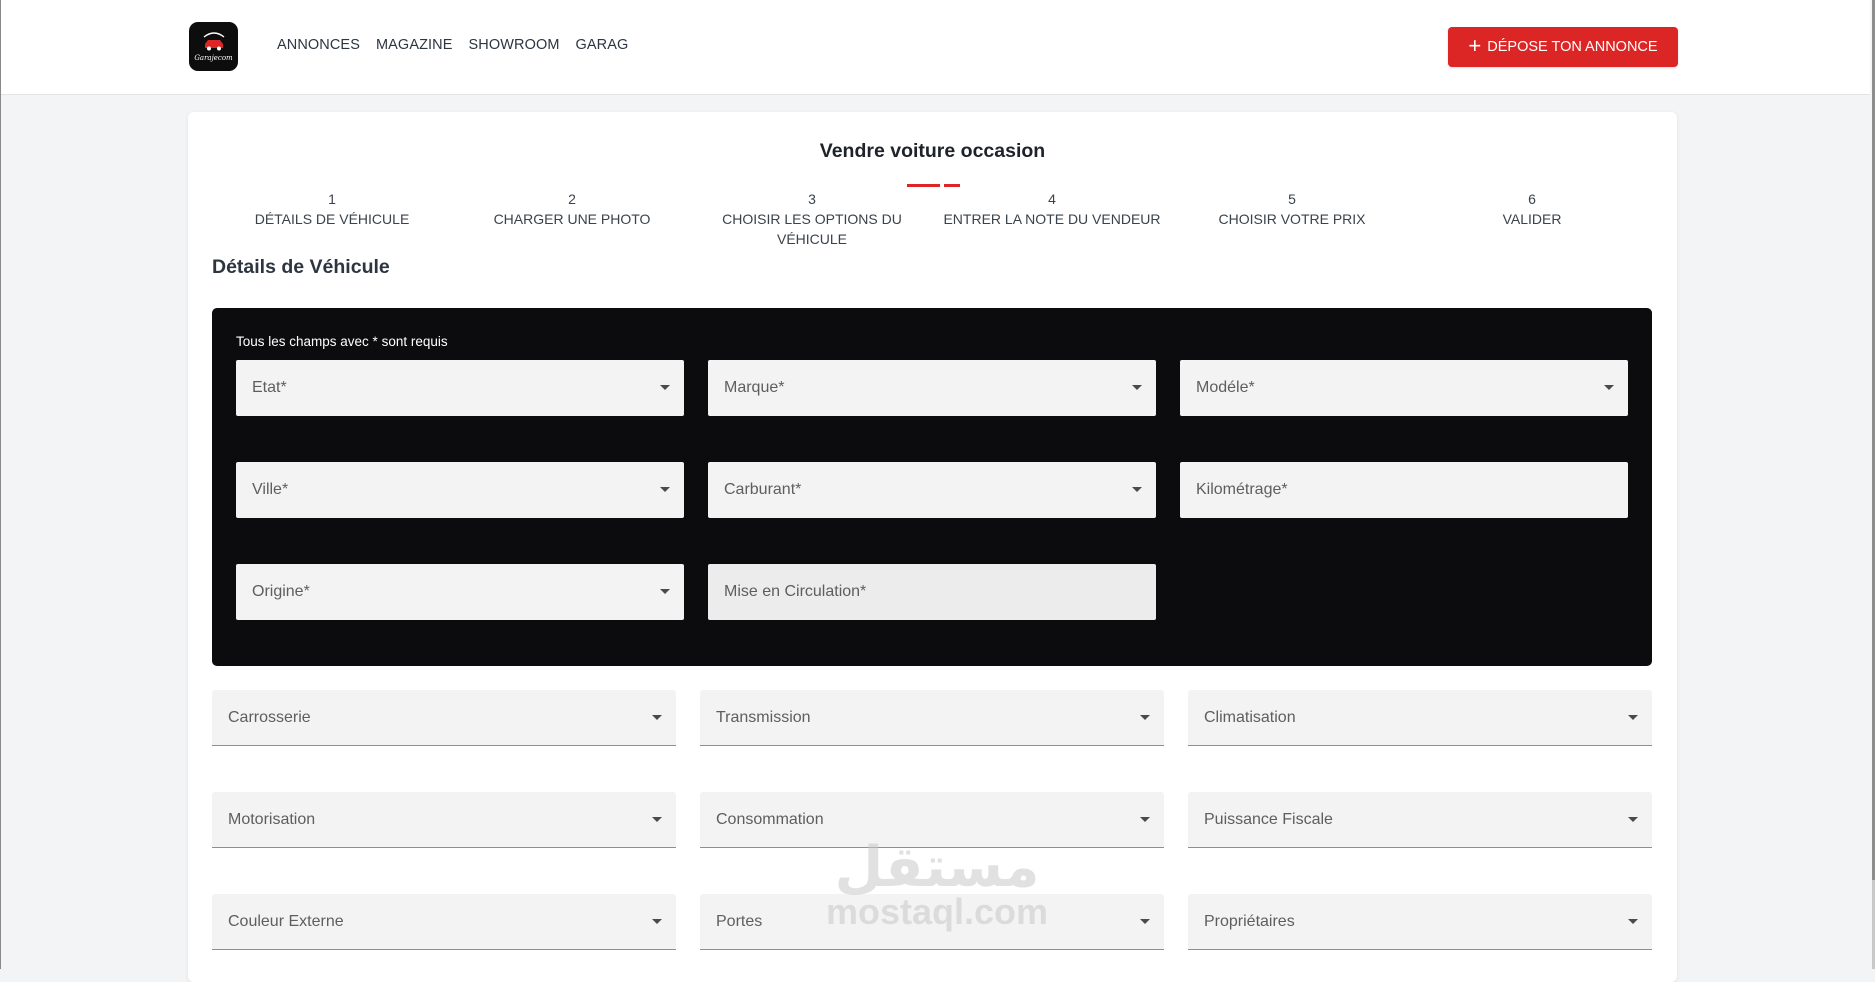 This screenshot has width=1875, height=982. I want to click on step-label: VALIDER, so click(1532, 219).